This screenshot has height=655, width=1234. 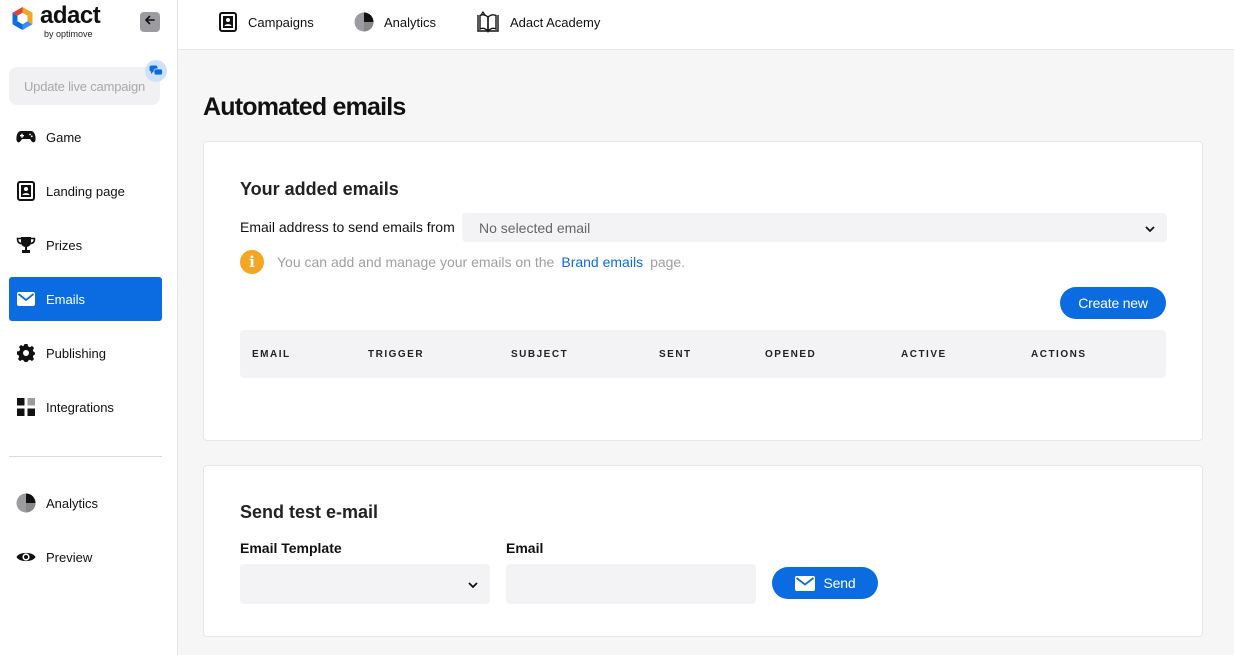 I want to click on arrow-left-icon, so click(x=150, y=22).